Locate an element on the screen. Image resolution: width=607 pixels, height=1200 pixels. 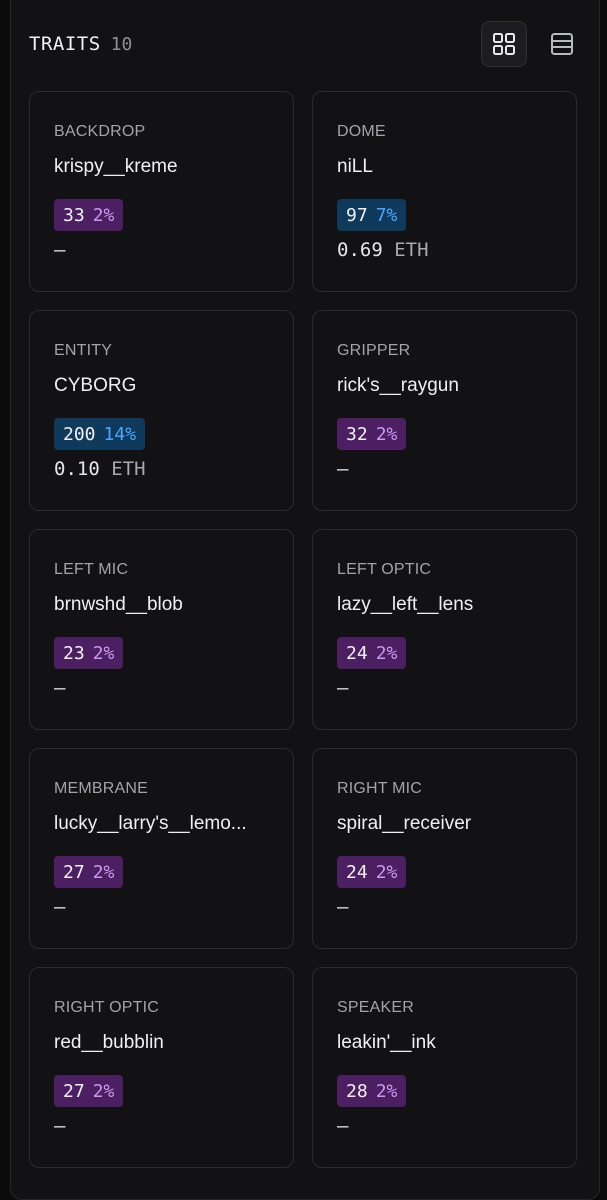
trait-type-label: MEMBRANE is located at coordinates (101, 788).